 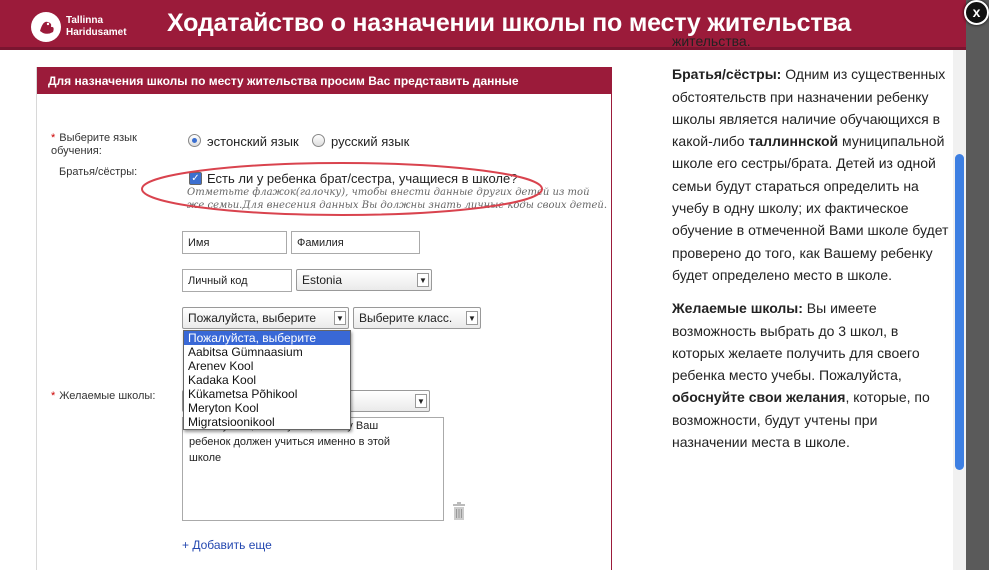 What do you see at coordinates (205, 458) in the screenshot?
I see `textarea-line: школе` at bounding box center [205, 458].